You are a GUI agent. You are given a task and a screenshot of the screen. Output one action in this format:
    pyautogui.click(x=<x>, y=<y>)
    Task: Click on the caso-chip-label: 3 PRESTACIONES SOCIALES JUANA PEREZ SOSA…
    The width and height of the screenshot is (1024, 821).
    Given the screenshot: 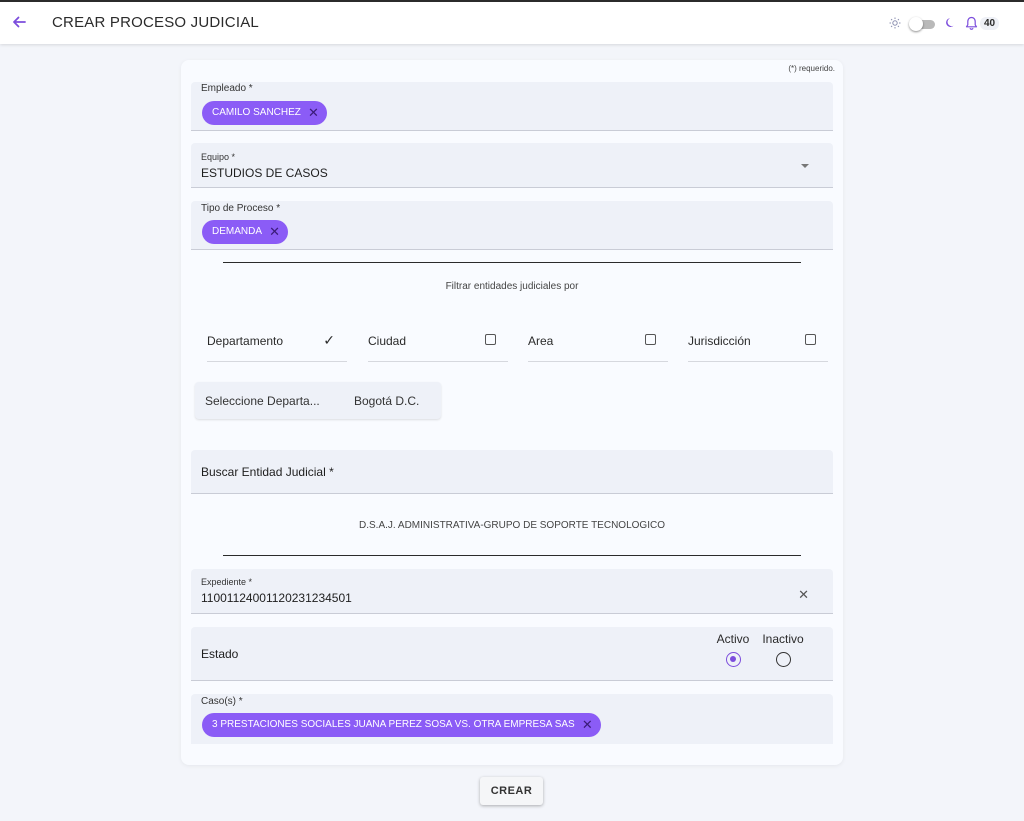 What is the action you would take?
    pyautogui.click(x=393, y=724)
    